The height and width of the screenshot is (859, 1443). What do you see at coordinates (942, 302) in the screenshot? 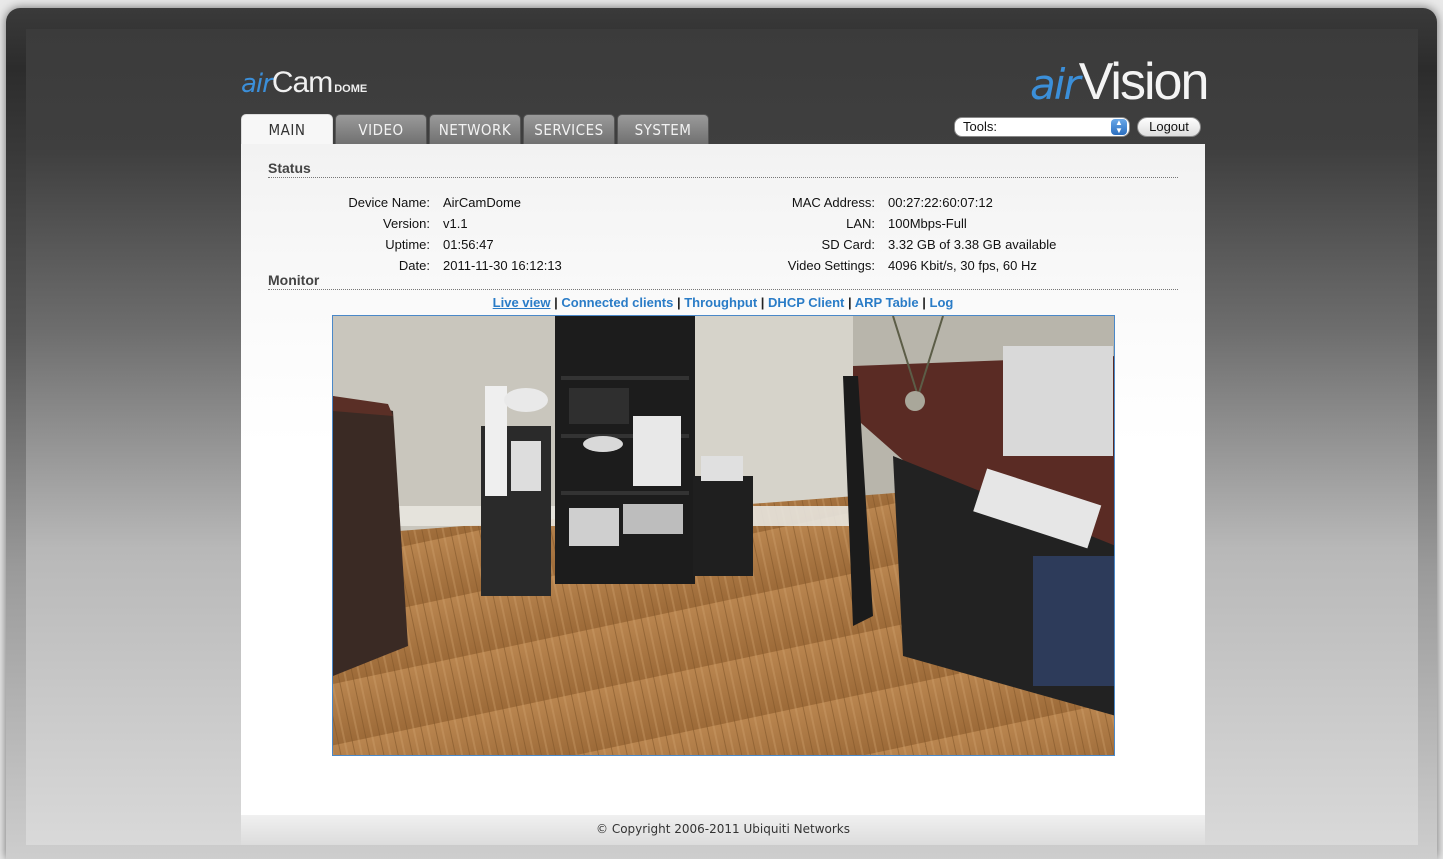
I see `link-log: Log` at bounding box center [942, 302].